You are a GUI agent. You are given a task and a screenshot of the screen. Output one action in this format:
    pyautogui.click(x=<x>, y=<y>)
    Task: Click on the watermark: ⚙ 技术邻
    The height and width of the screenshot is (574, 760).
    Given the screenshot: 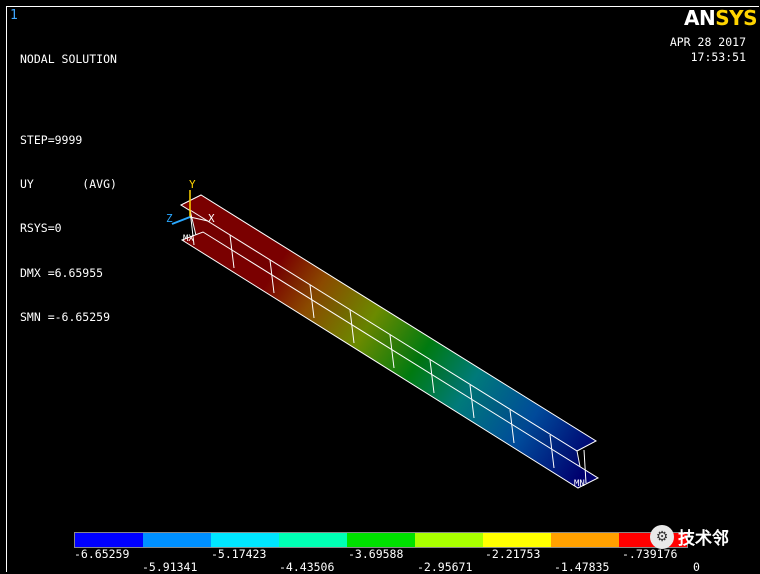 What is the action you would take?
    pyautogui.click(x=689, y=536)
    